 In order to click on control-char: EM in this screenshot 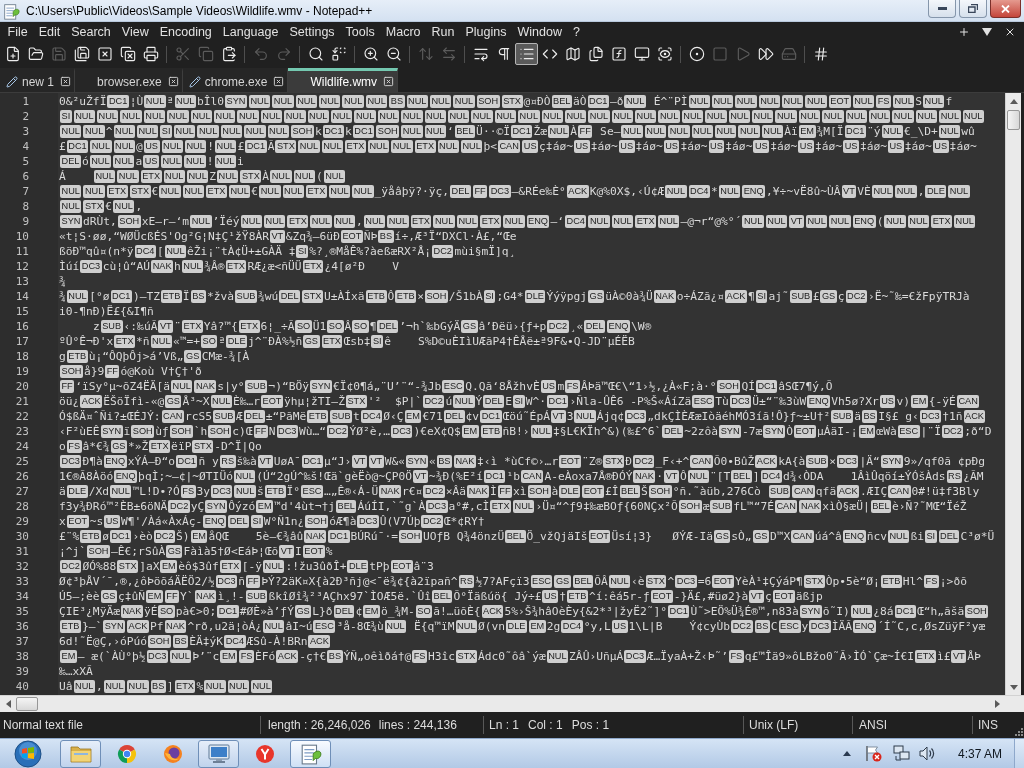, I will do `click(199, 536)`.